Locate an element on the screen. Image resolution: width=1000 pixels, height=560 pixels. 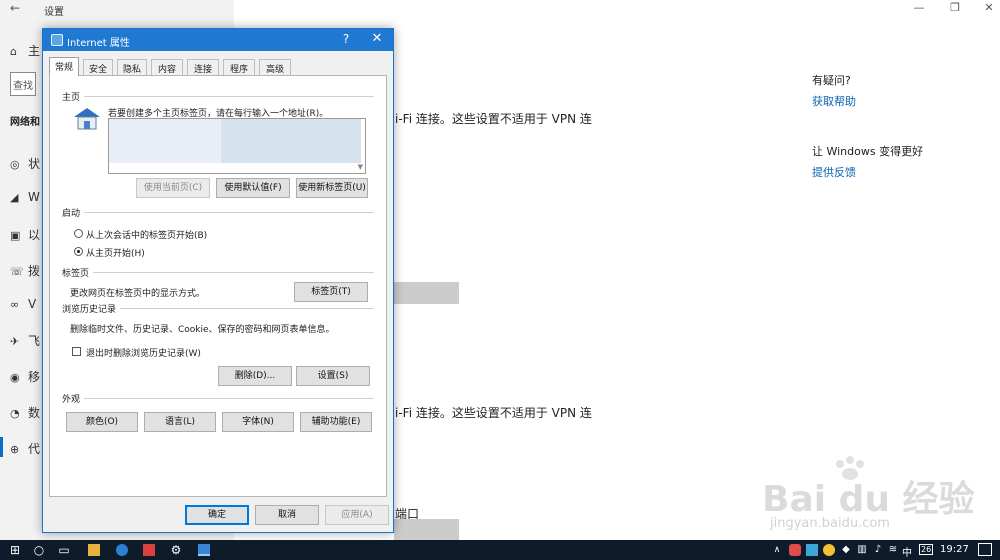
use-current-button: 使用当前页(C) is located at coordinates (173, 188).